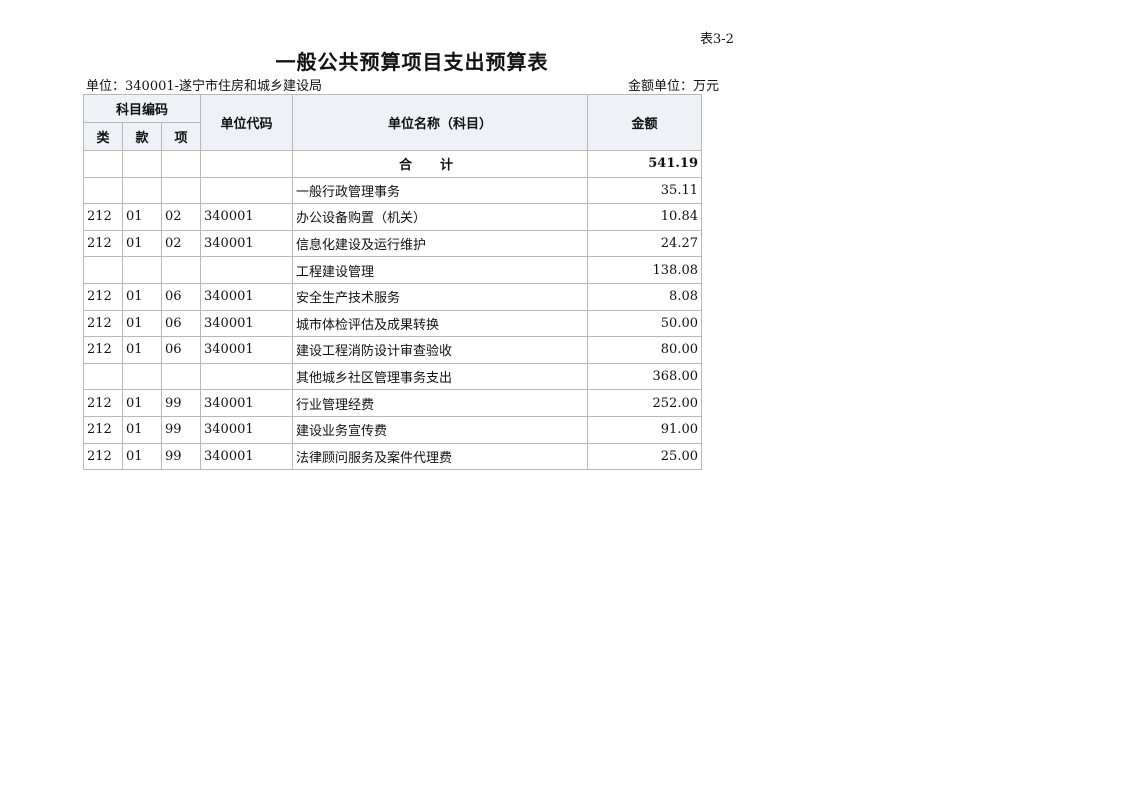 Image resolution: width=1122 pixels, height=793 pixels. Describe the element at coordinates (181, 136) in the screenshot. I see `header-xiang: 项` at that location.